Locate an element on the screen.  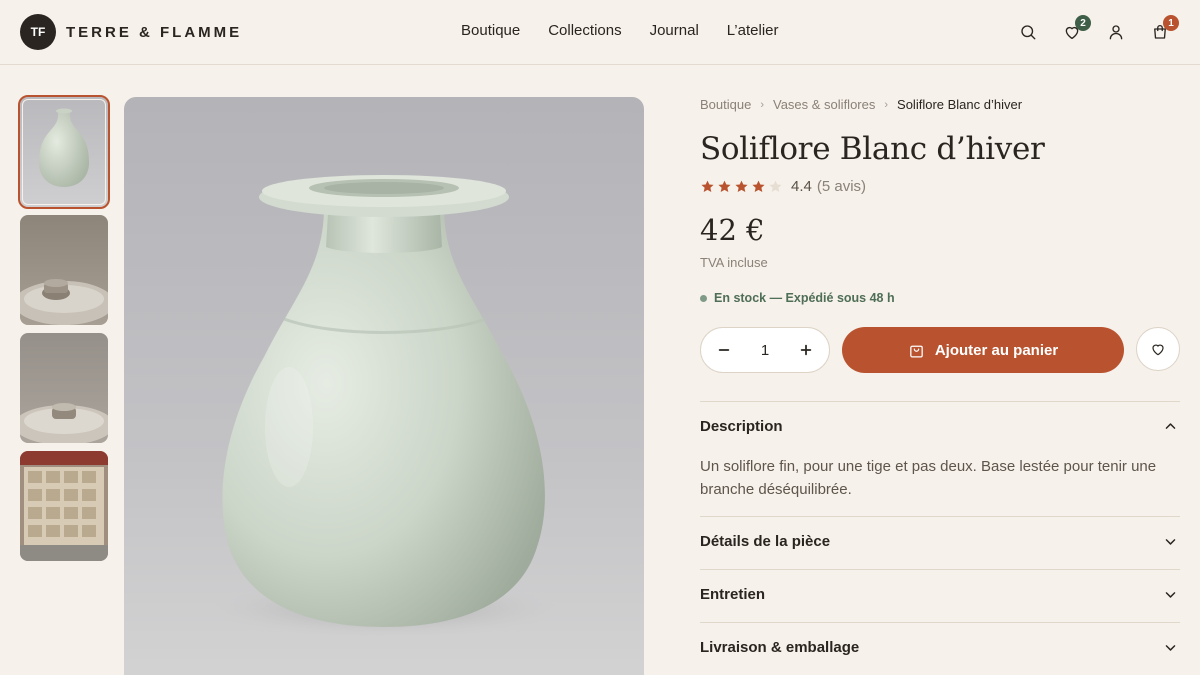
gallery-thumbnail-vase-on-wheel-small is located at coordinates (64, 388).